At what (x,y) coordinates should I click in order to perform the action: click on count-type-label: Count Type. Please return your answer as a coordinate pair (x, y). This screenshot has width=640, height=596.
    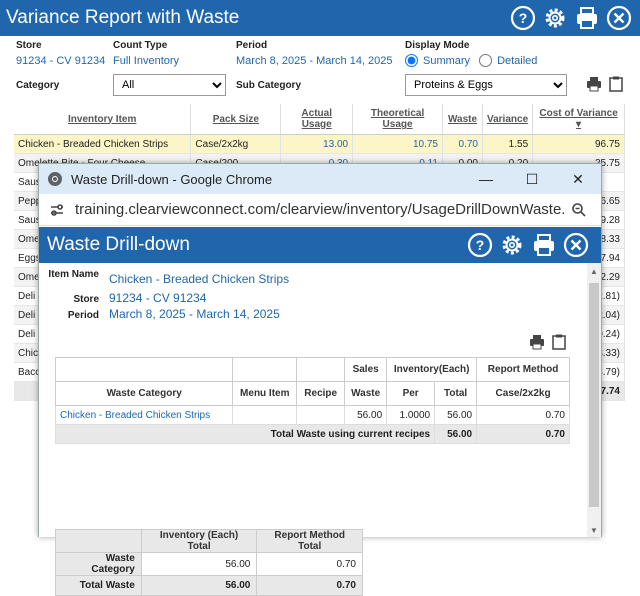
    Looking at the image, I should click on (140, 45).